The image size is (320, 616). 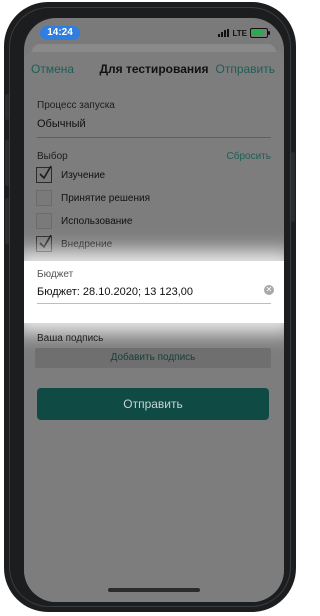 I want to click on submit-button: Отправить, so click(x=153, y=404).